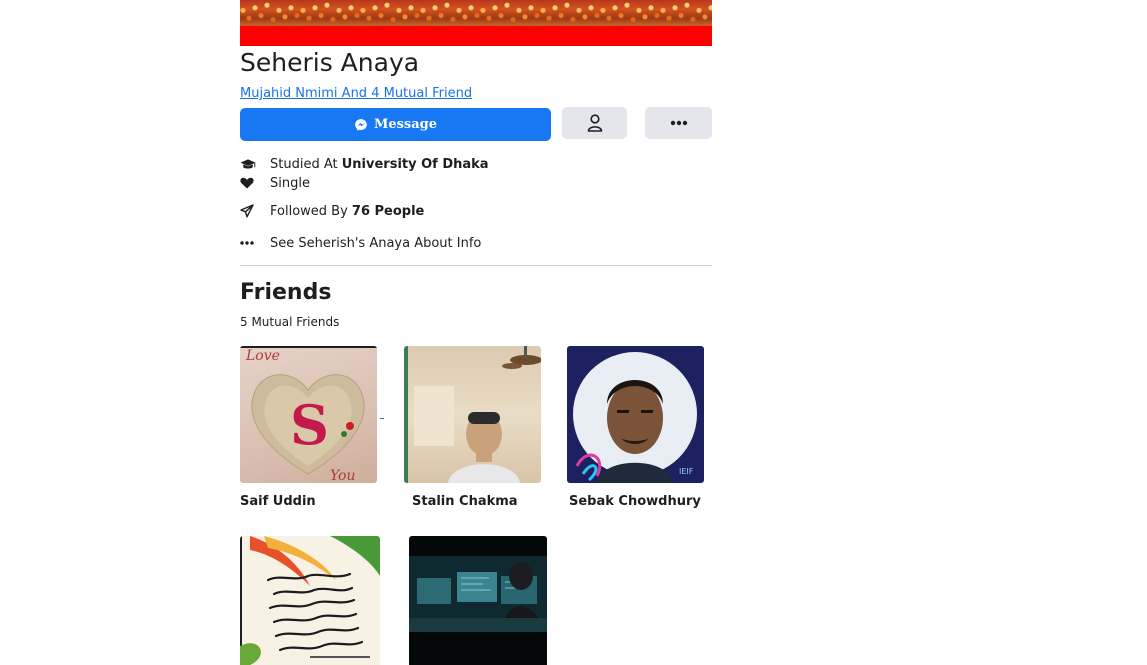  Describe the element at coordinates (248, 211) in the screenshot. I see `paper-plane-icon` at that location.